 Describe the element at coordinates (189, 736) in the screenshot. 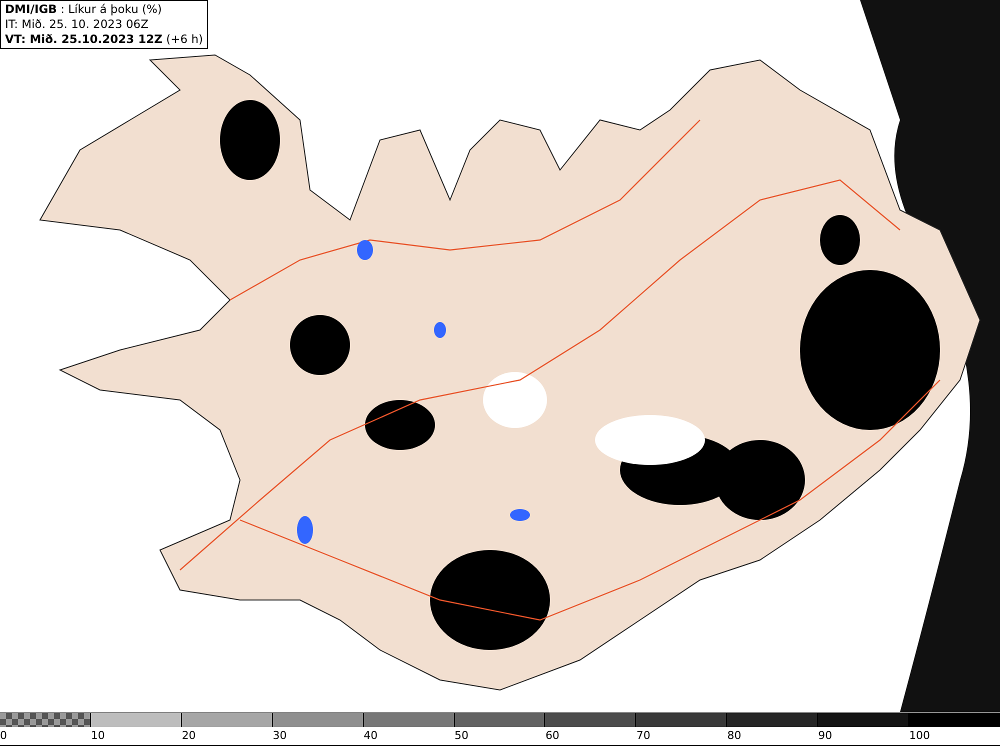

I see `legend-label: 20` at that location.